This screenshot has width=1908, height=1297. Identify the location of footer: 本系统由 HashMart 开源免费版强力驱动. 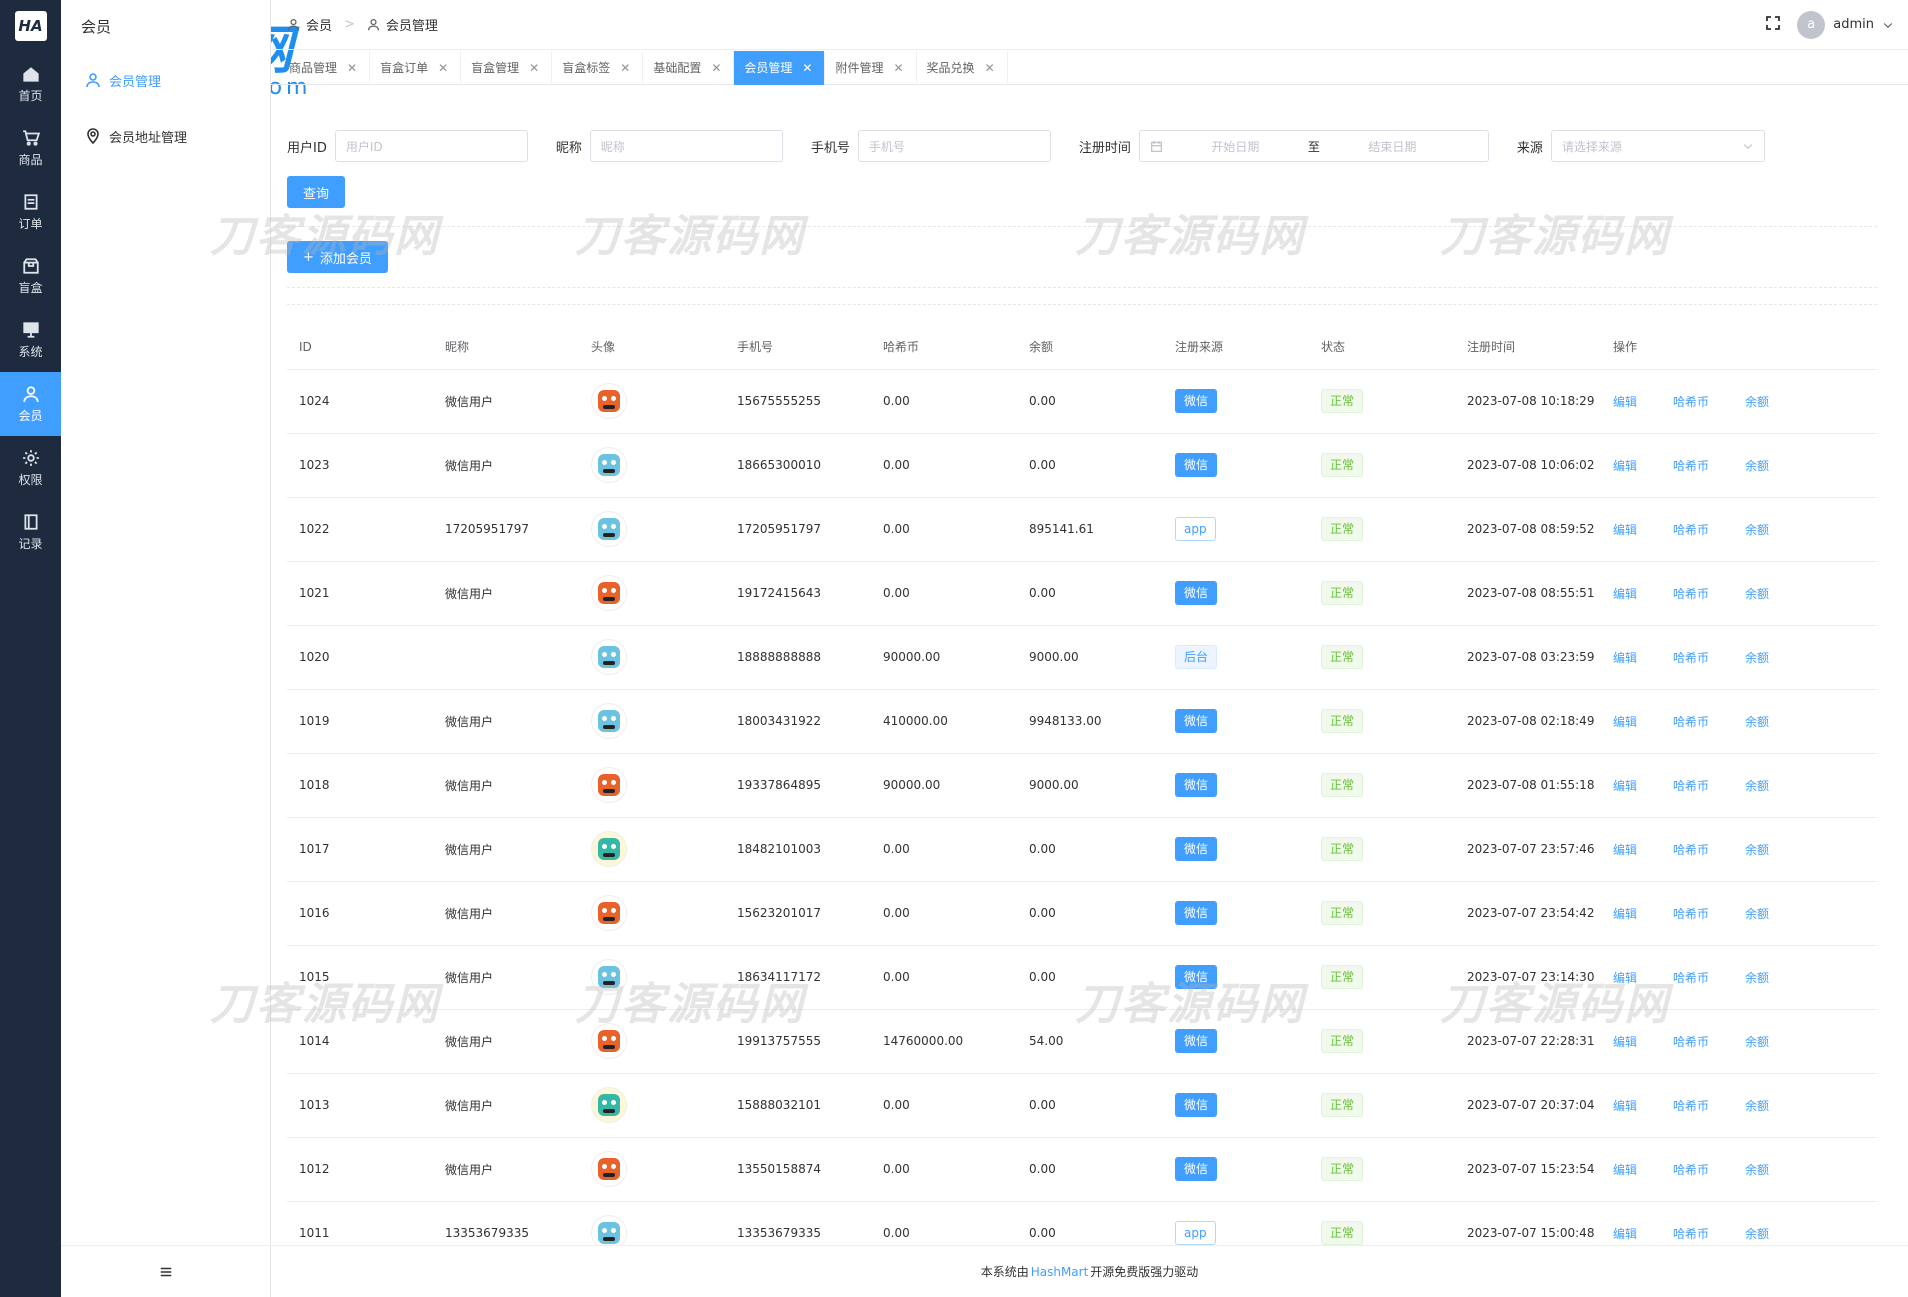
(1089, 1271).